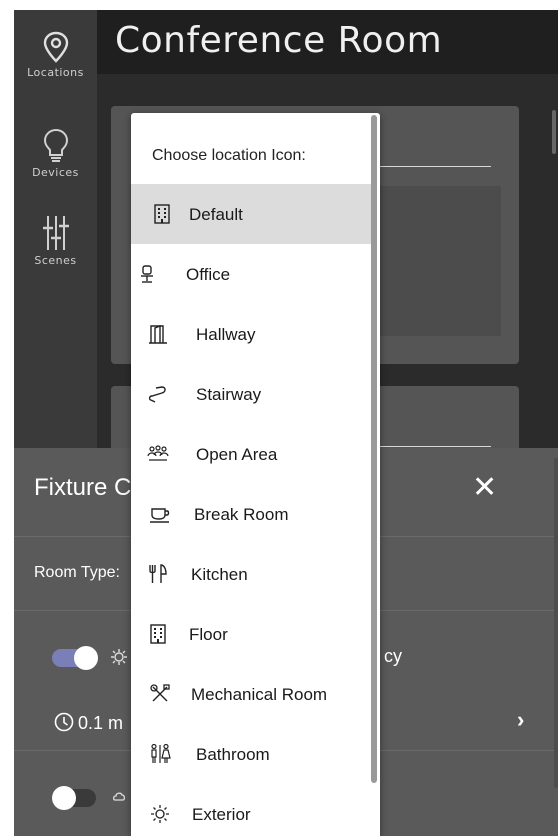  What do you see at coordinates (241, 514) in the screenshot?
I see `menu-item-label: Break Room` at bounding box center [241, 514].